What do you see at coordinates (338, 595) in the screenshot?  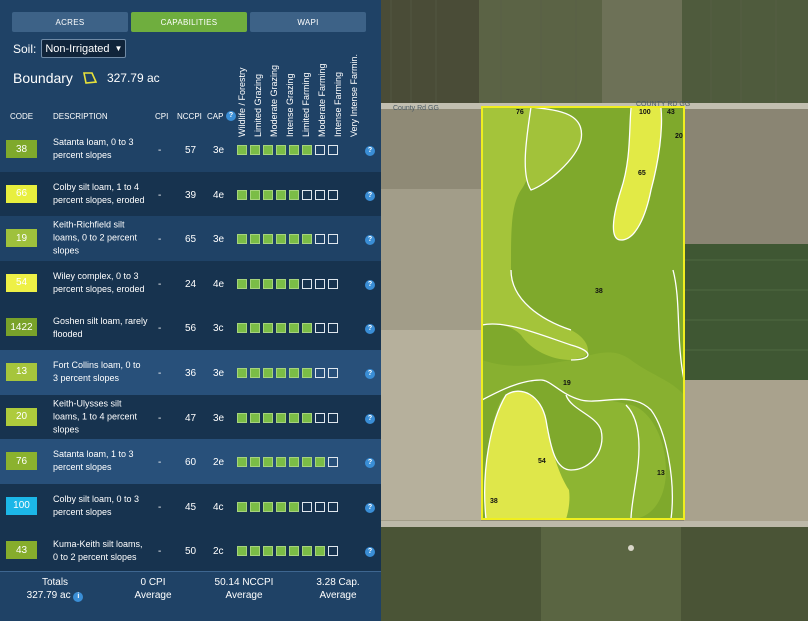 I see `totals-cap-sub: Average` at bounding box center [338, 595].